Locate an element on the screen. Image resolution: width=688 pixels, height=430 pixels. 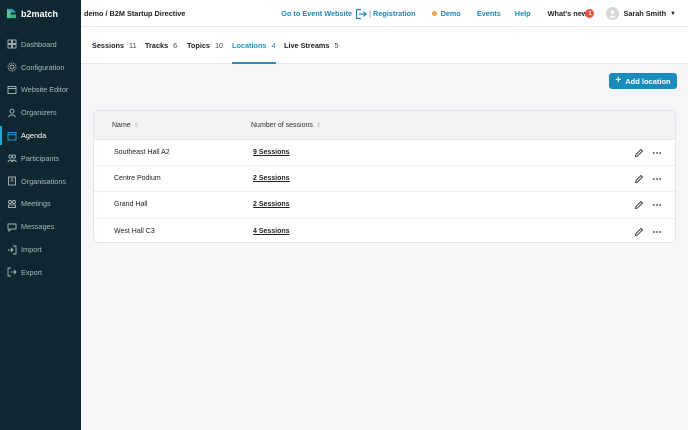
sidebar-item-label: Import is located at coordinates (31, 250).